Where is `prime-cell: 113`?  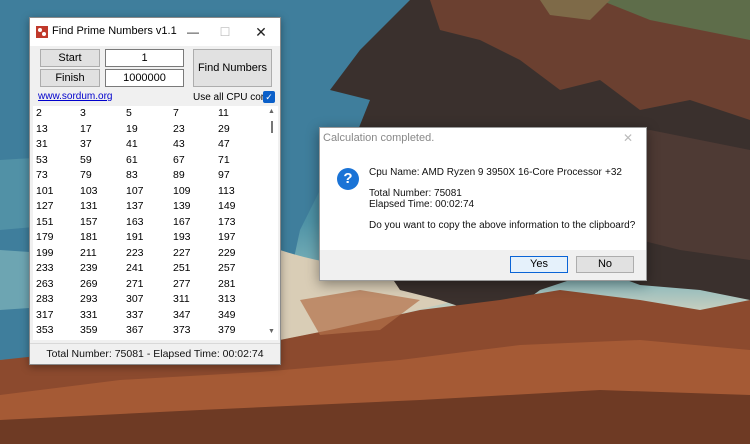
prime-cell: 113 is located at coordinates (226, 190).